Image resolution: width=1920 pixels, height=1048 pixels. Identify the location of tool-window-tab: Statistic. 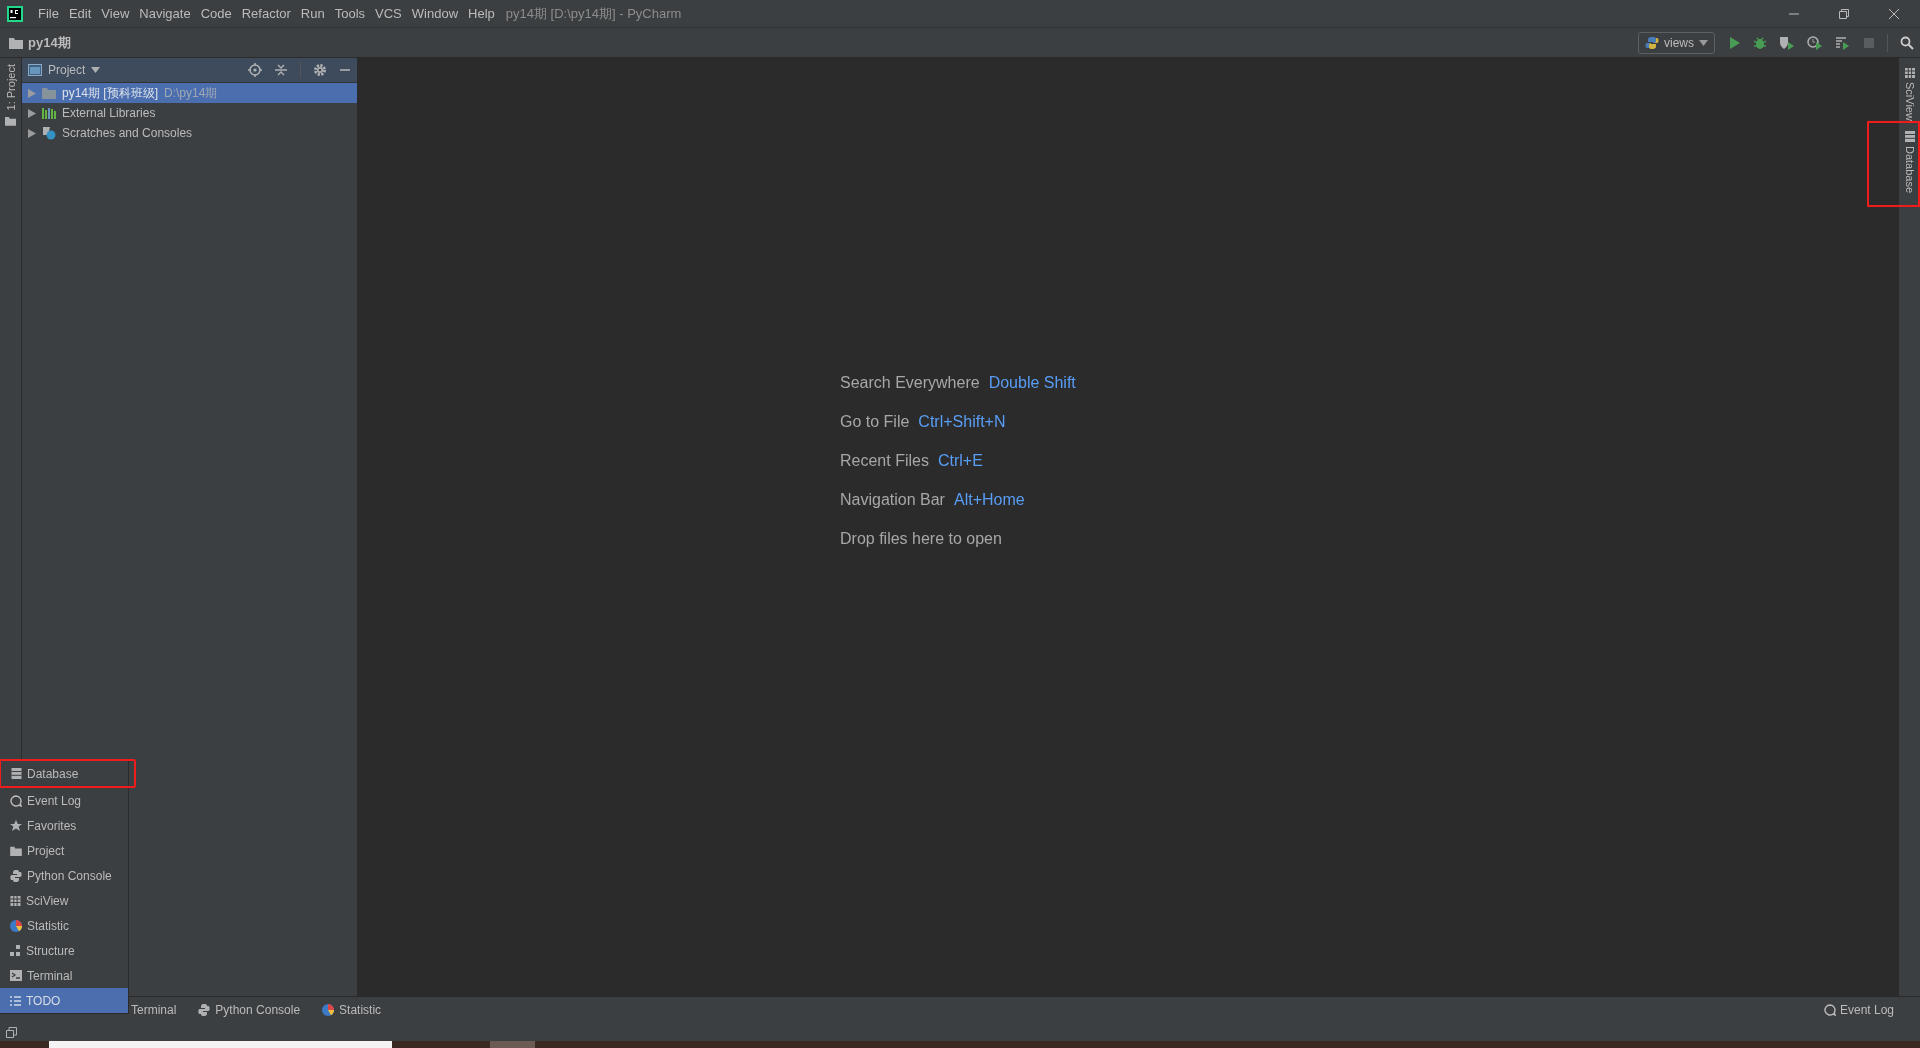
(352, 1010).